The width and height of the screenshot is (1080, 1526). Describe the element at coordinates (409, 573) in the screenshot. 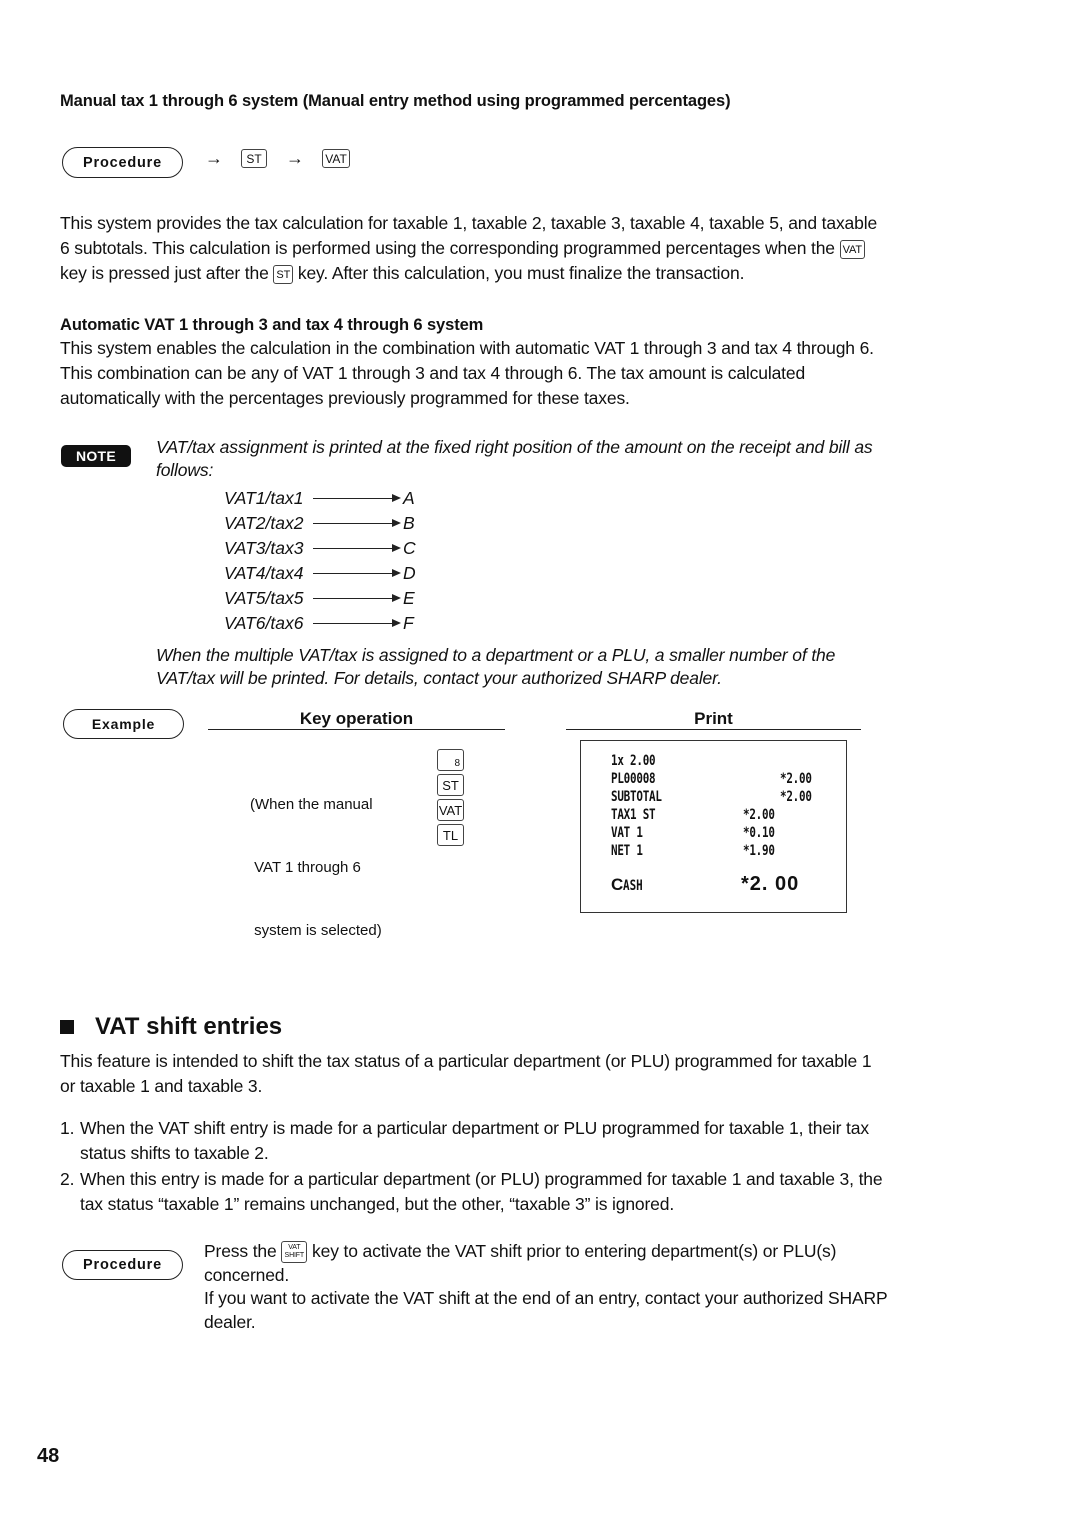

I see `mapping-to: D` at that location.